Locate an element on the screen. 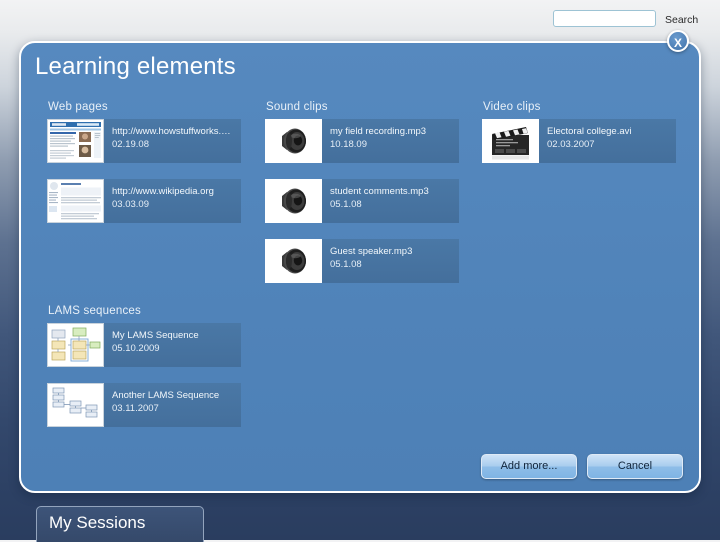 The height and width of the screenshot is (542, 720). list-item: http://www.howstuffworks.com 02.19.08 is located at coordinates (144, 141).